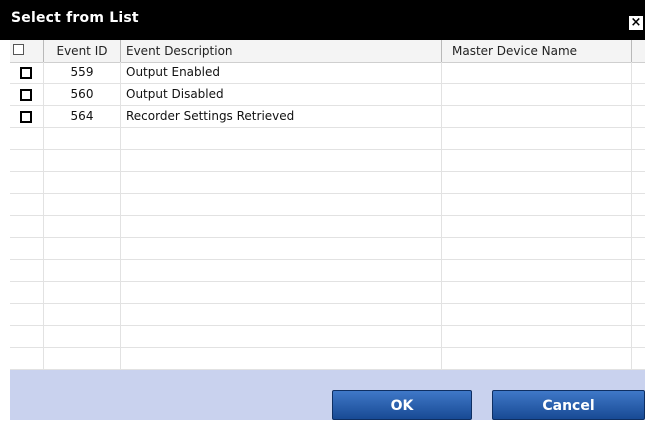 This screenshot has width=645, height=421. I want to click on cancel-button: Cancel, so click(568, 405).